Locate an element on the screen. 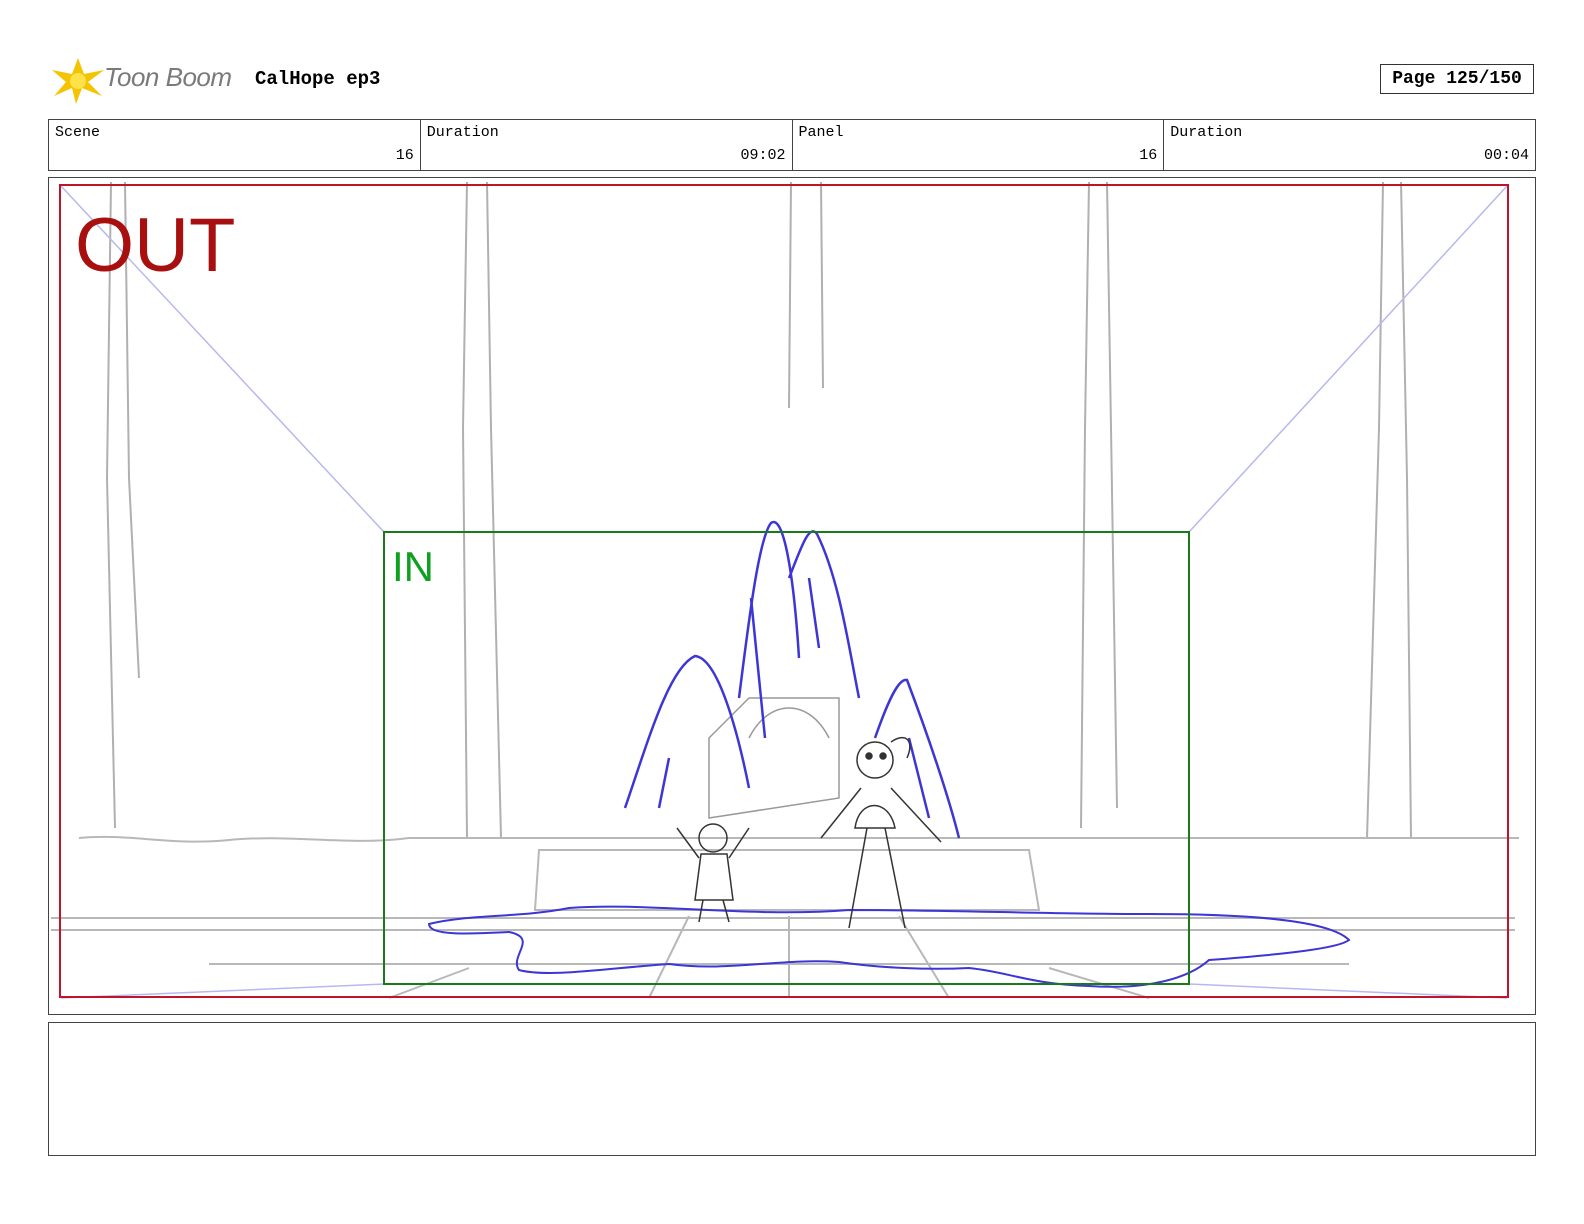  ground-lines is located at coordinates (785, 917).